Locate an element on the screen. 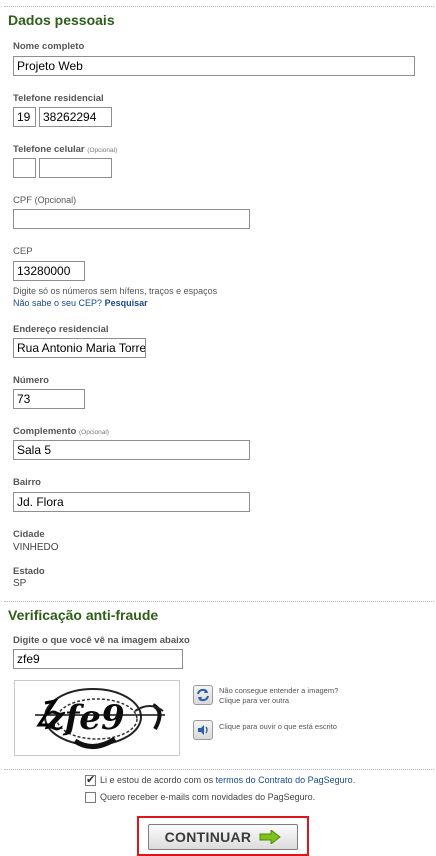 This screenshot has height=856, width=436. cep-forgot-text: Não sabe o seu CEP? is located at coordinates (58, 303).